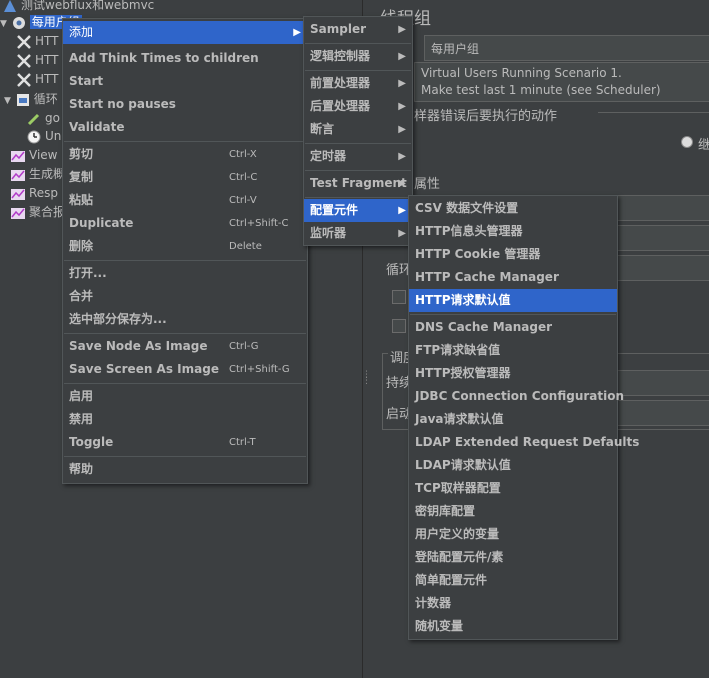  Describe the element at coordinates (513, 277) in the screenshot. I see `config-item-cache-manager: HTTP Cache Manager` at that location.